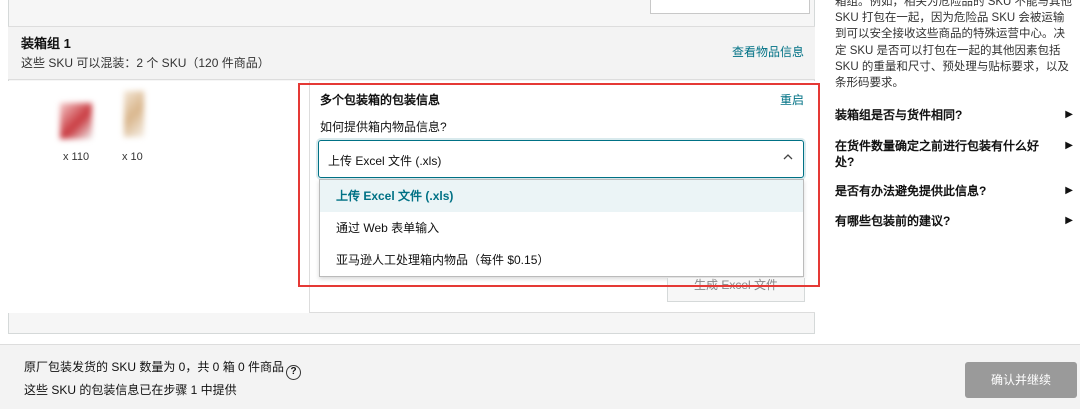 The width and height of the screenshot is (1080, 409). I want to click on top-action-button, so click(730, 7).